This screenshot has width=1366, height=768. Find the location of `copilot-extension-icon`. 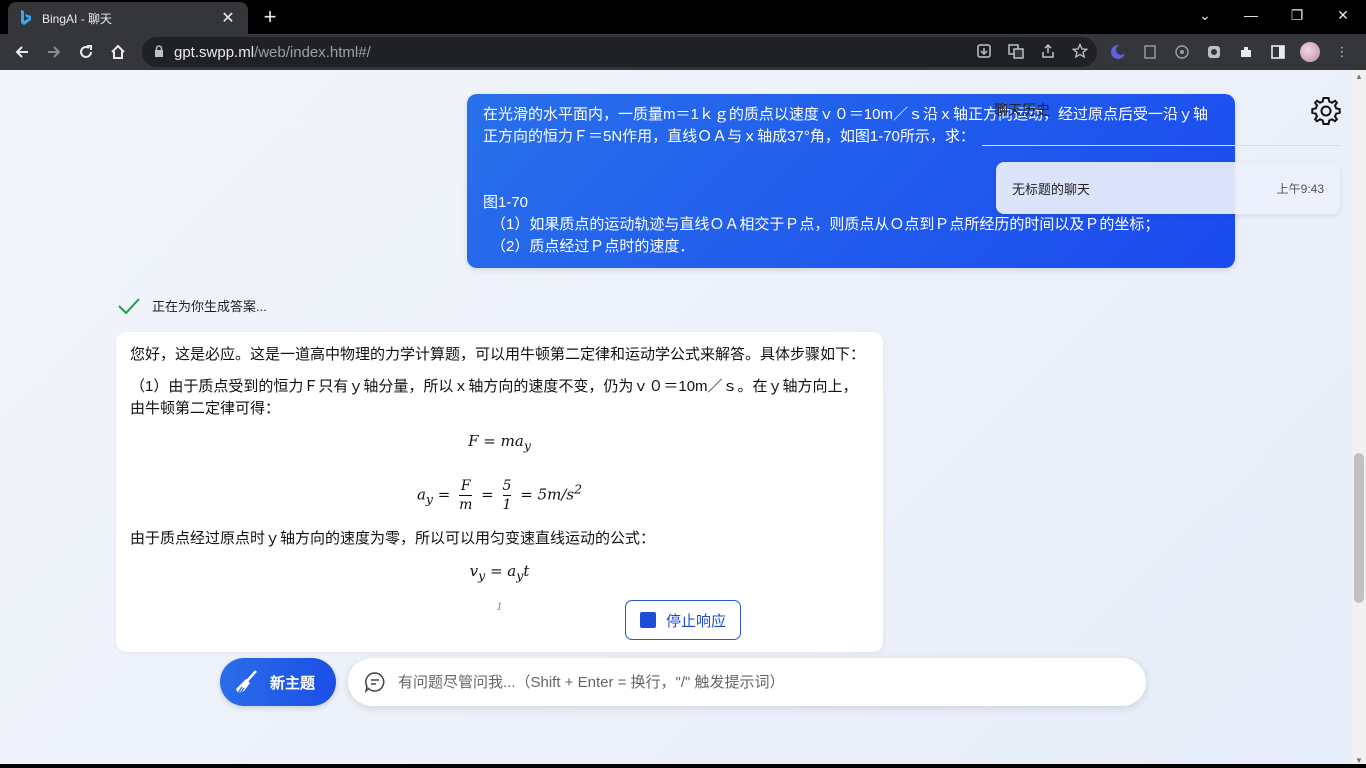

copilot-extension-icon is located at coordinates (1214, 52).